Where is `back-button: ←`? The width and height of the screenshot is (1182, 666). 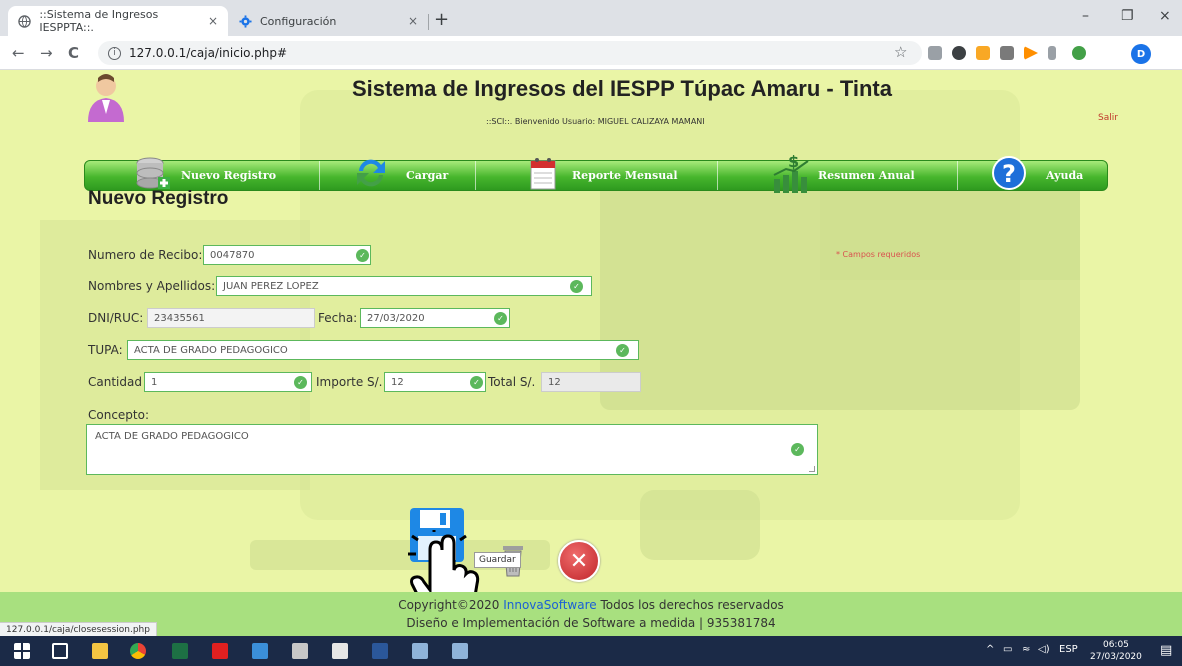
back-button: ← is located at coordinates (18, 53).